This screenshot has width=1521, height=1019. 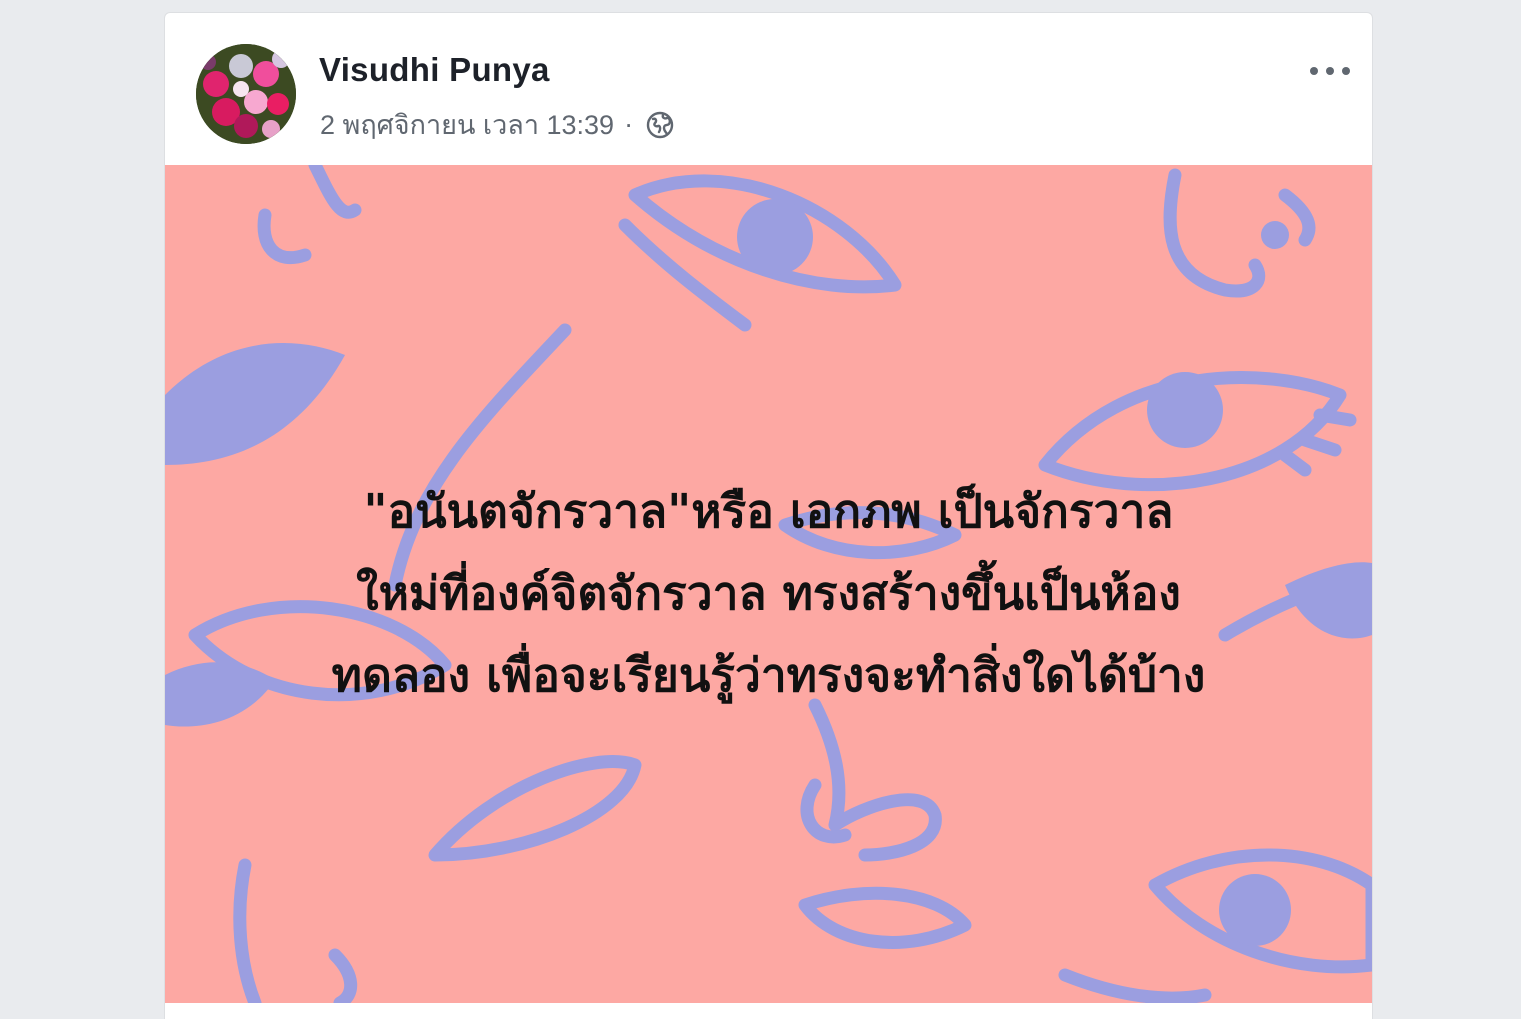 I want to click on avatar, so click(x=246, y=94).